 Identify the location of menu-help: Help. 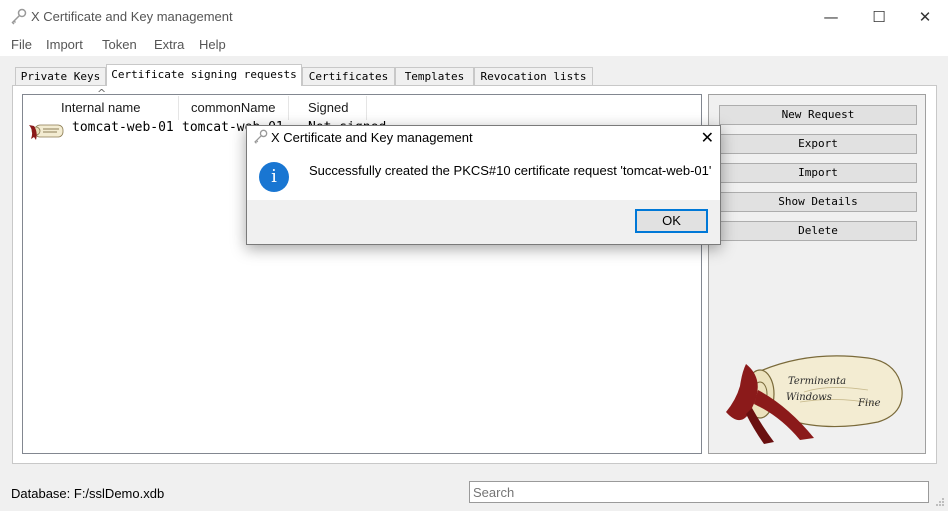
(212, 44).